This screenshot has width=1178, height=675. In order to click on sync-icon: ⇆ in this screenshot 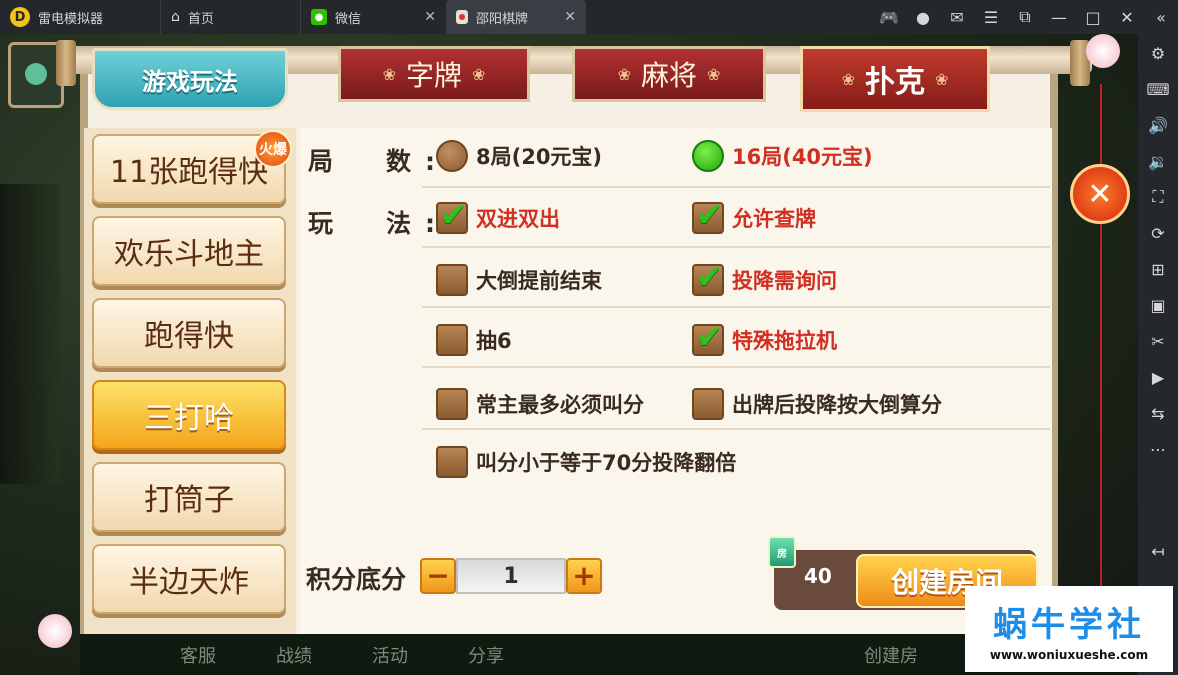, I will do `click(1158, 413)`.